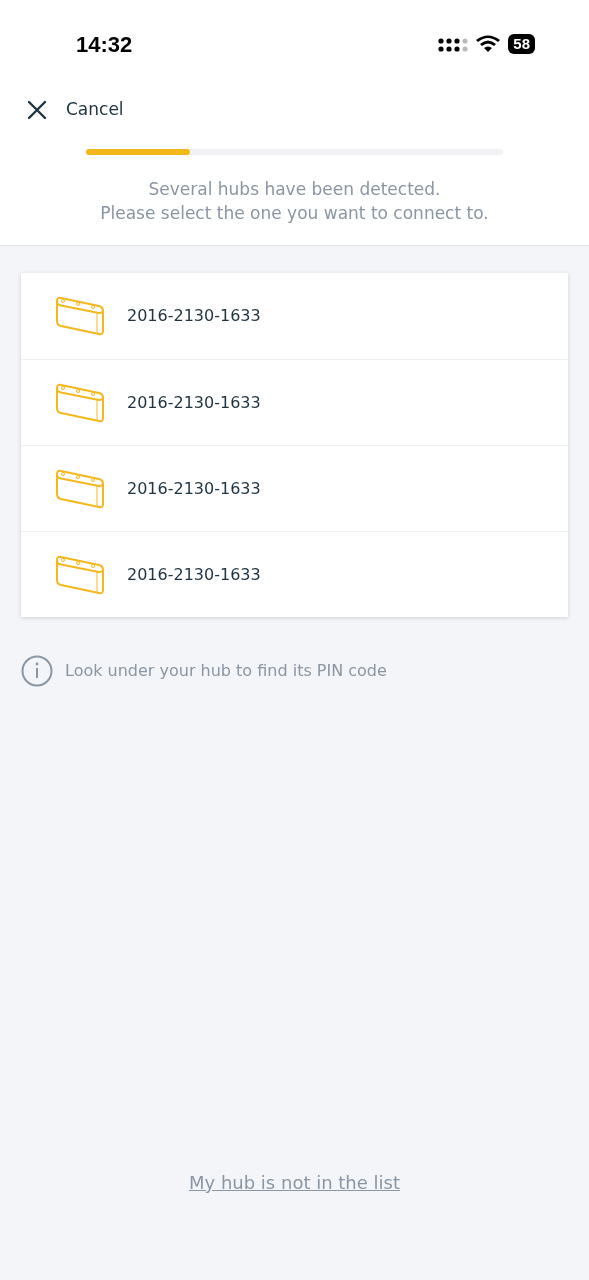  Describe the element at coordinates (294, 213) in the screenshot. I see `instruction-text: Please select the one you want to connect to.` at that location.